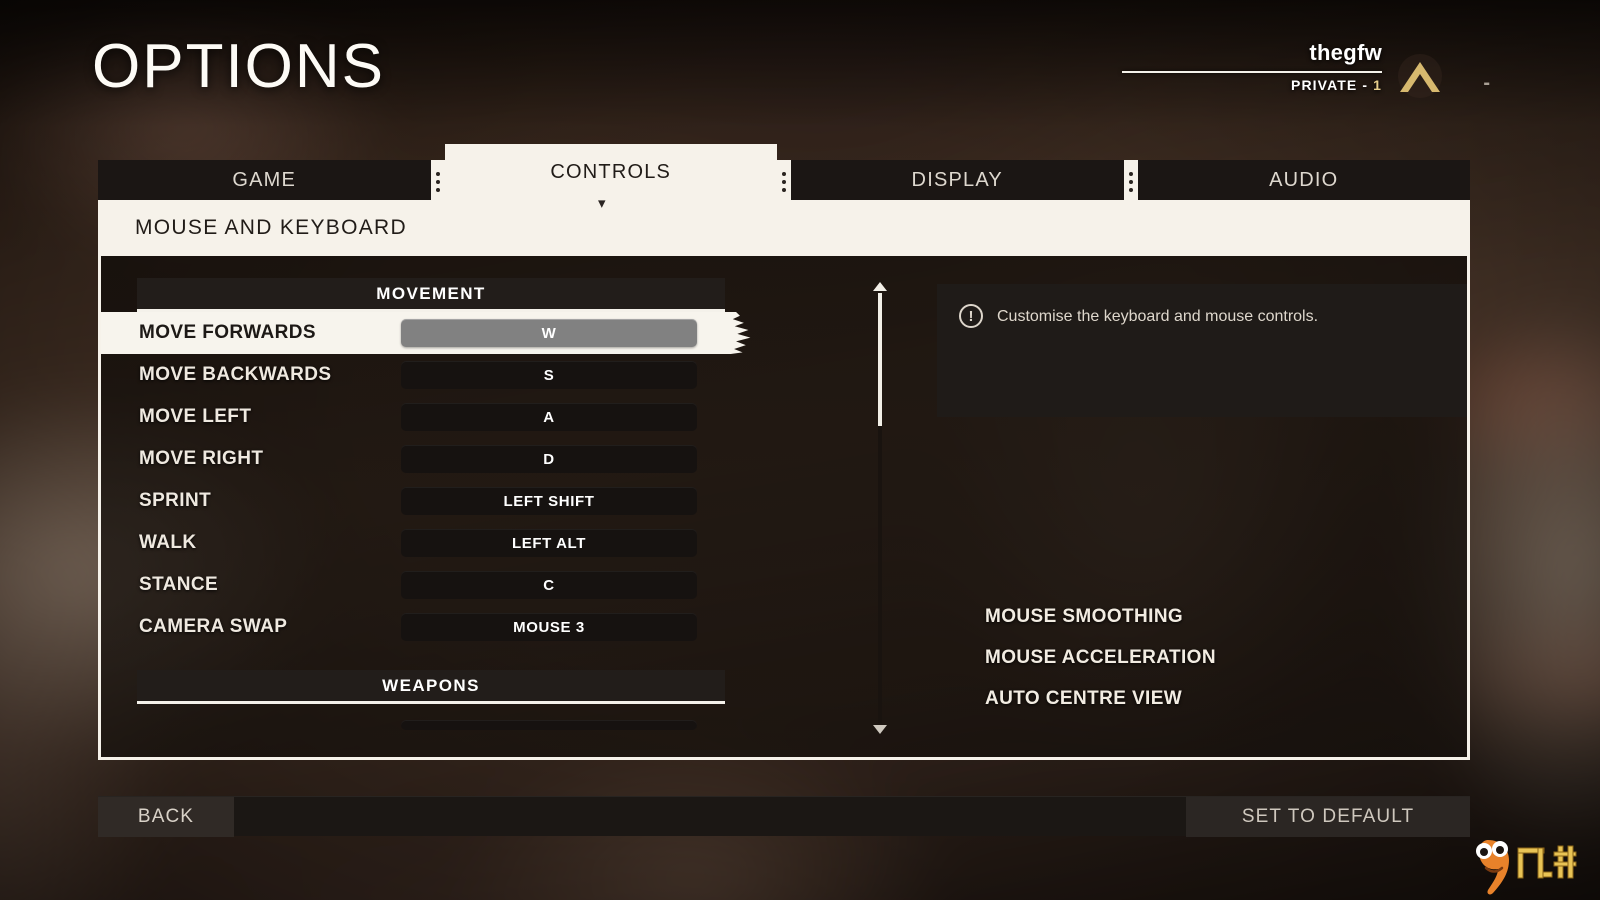 The image size is (1600, 900). I want to click on binding-action-label: MOVE RIGHT, so click(201, 458).